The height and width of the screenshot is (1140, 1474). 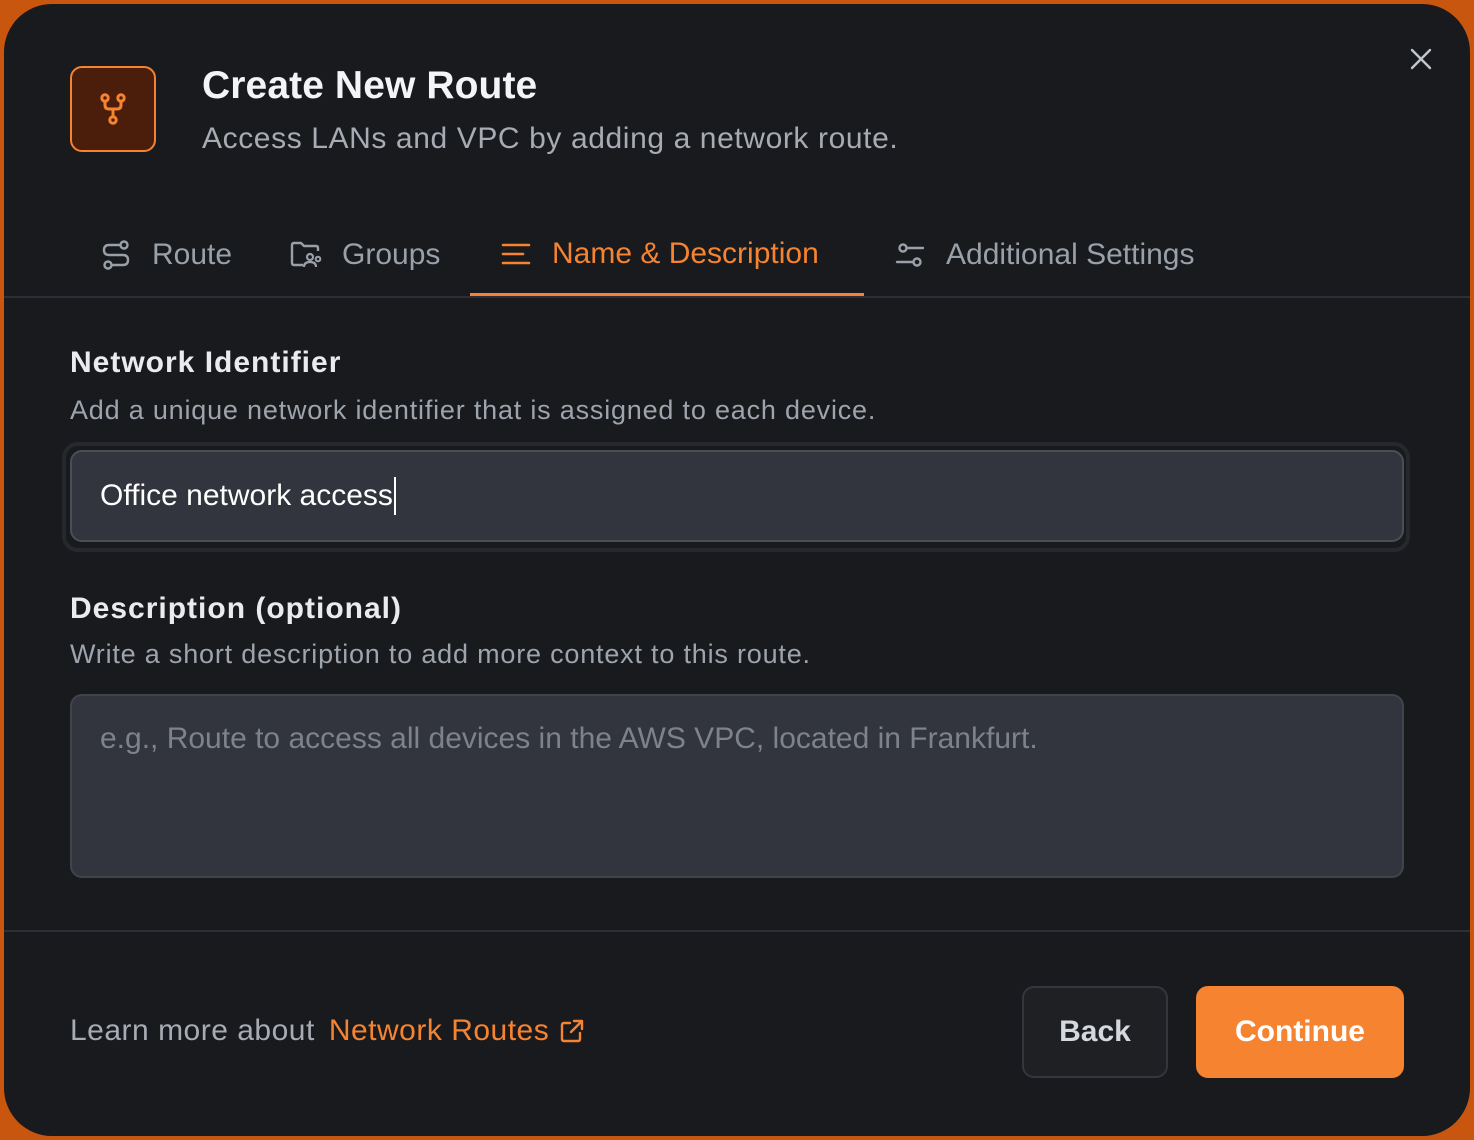 I want to click on network-routes-link-label: Network Routes, so click(x=439, y=1030).